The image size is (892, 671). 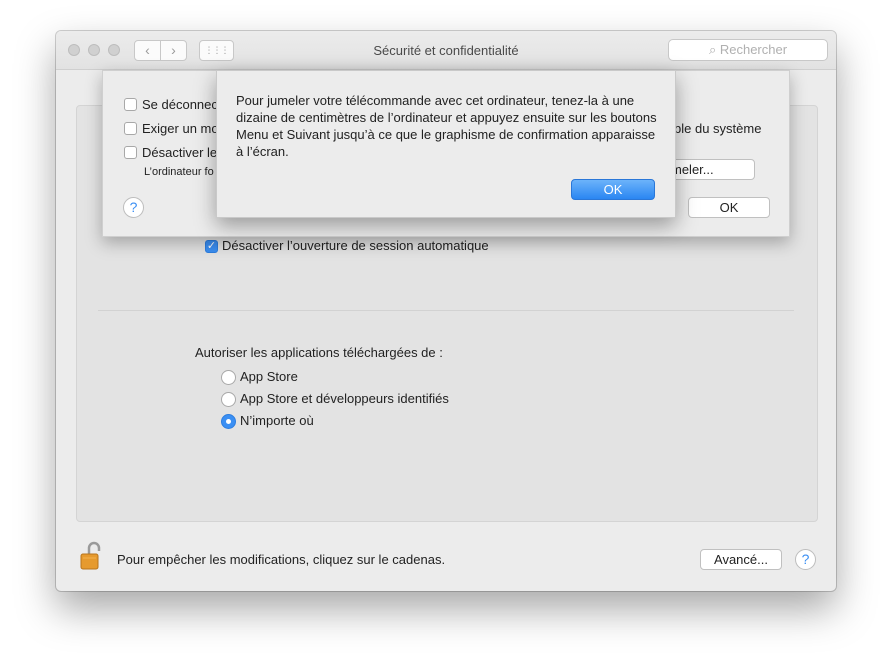 I want to click on search-field: ⌕ Rechercher, so click(x=748, y=50).